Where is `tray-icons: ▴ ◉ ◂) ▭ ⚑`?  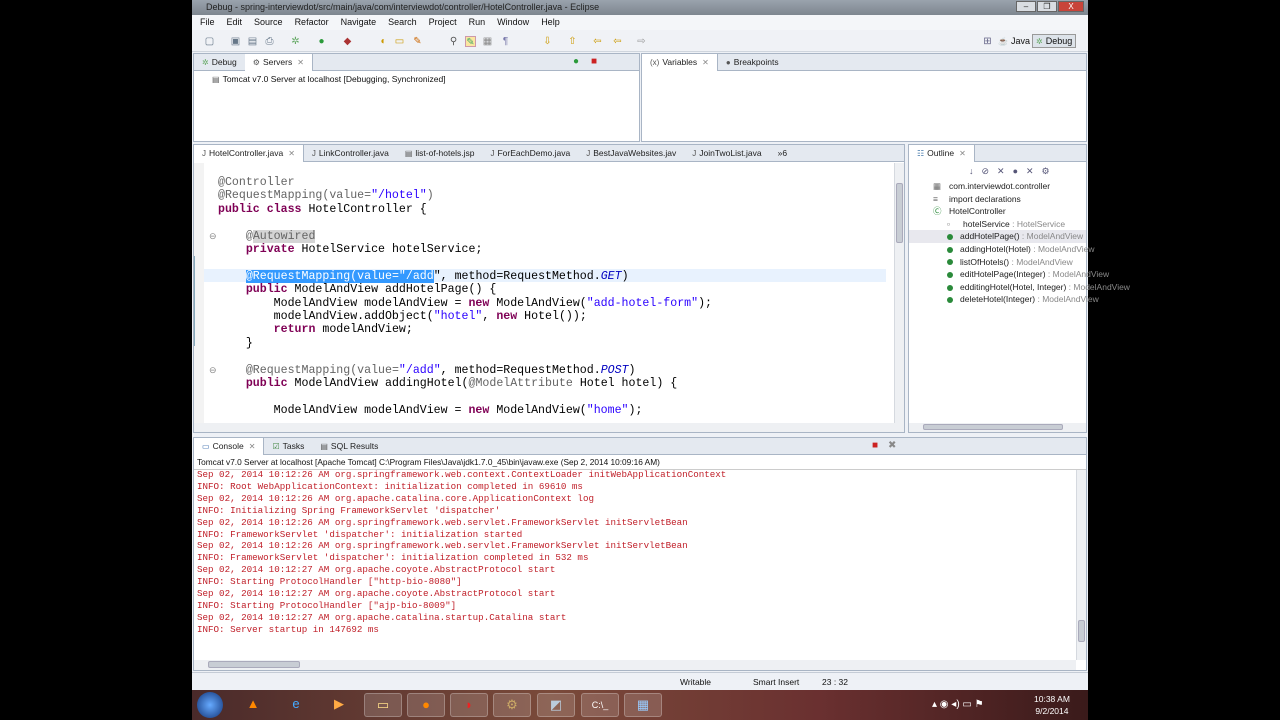
tray-icons: ▴ ◉ ◂) ▭ ⚑ is located at coordinates (958, 704).